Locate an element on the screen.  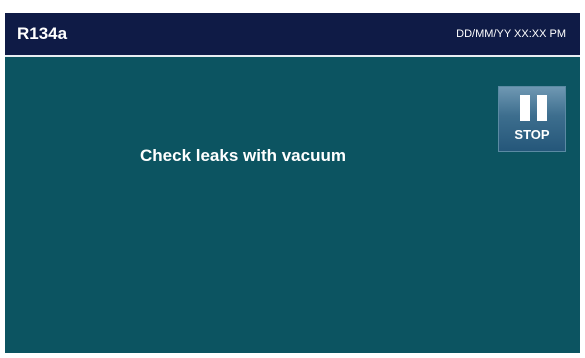
pause-icon is located at coordinates (533, 108).